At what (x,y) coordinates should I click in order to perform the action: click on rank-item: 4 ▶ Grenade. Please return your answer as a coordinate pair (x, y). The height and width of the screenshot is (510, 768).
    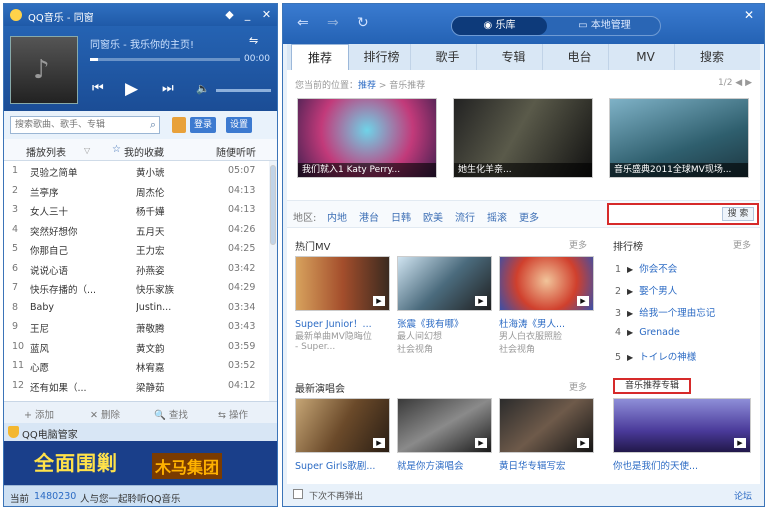
    Looking at the image, I should click on (647, 332).